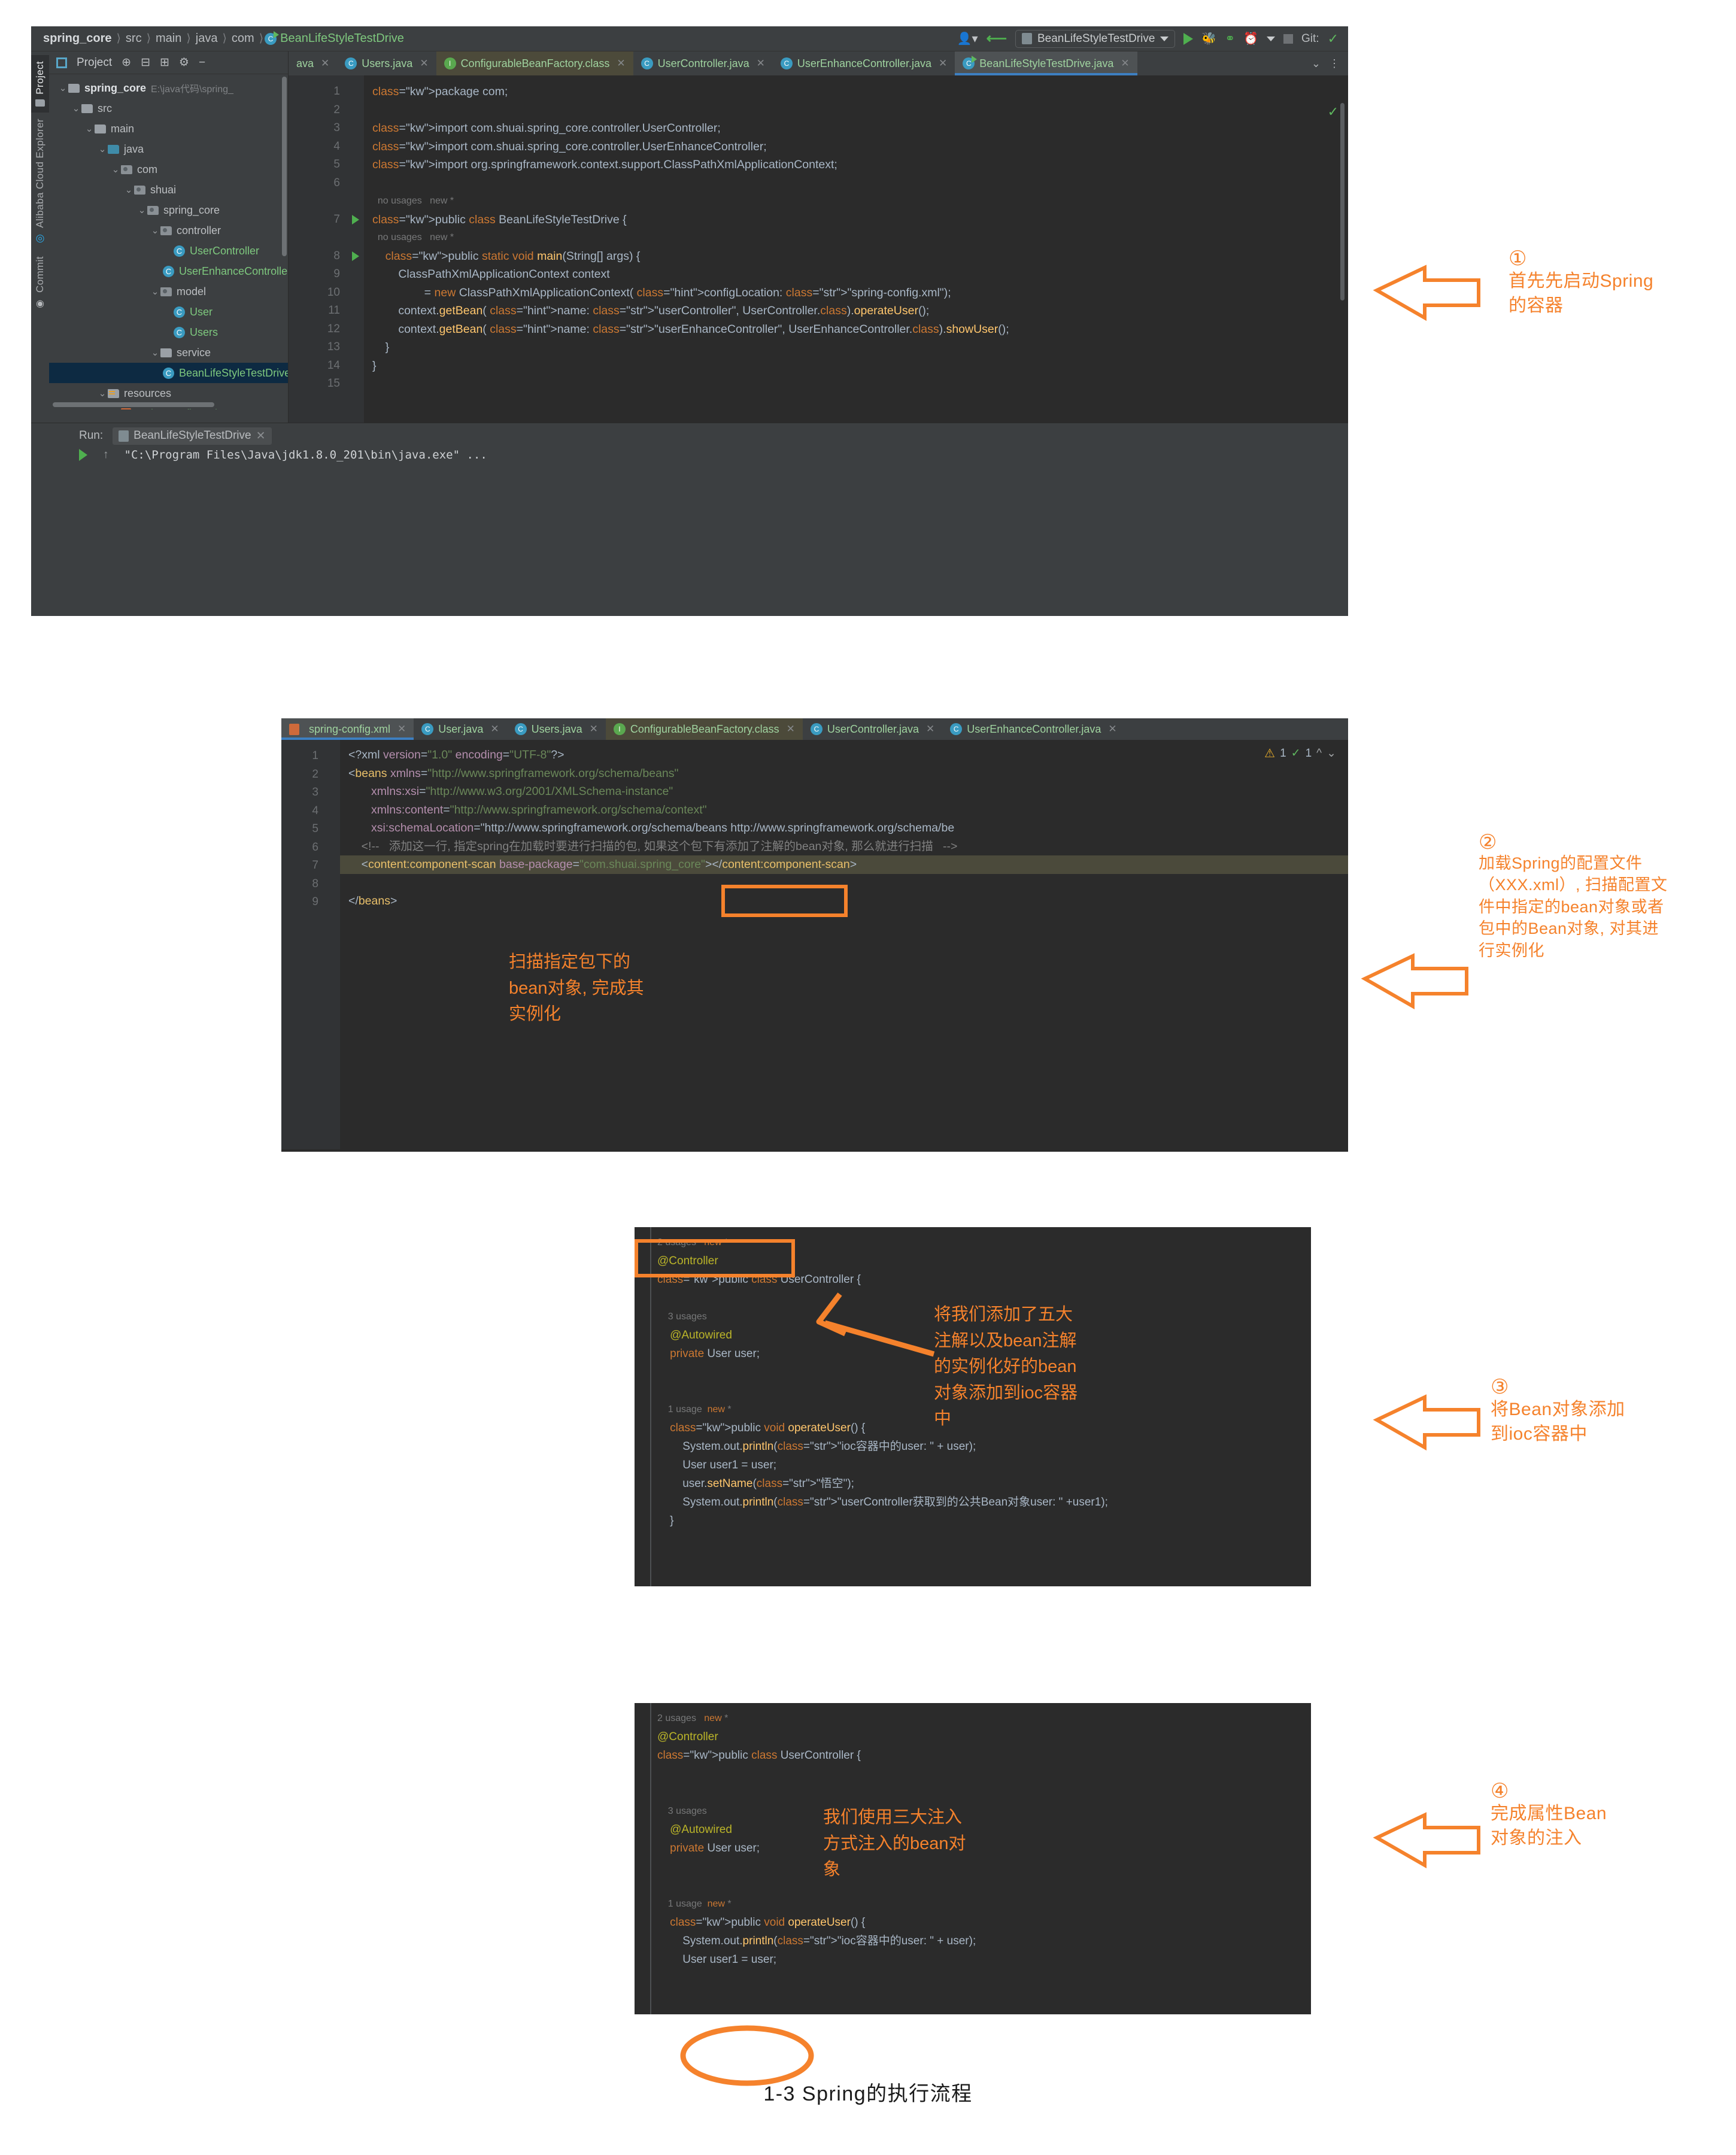  What do you see at coordinates (168, 210) in the screenshot?
I see `tree-node: ⌄ spring_core` at bounding box center [168, 210].